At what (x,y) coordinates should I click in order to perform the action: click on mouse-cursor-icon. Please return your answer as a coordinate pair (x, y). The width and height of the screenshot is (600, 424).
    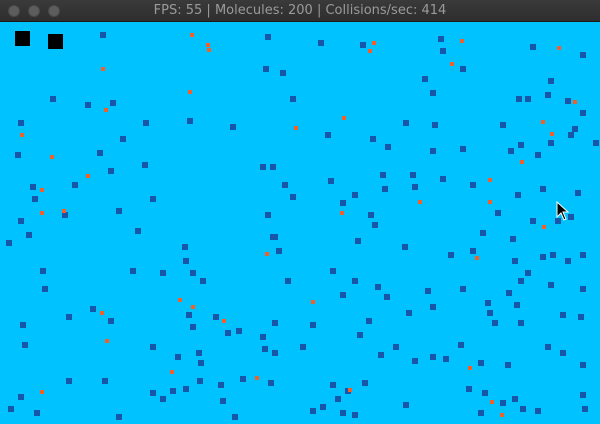
    Looking at the image, I should click on (563, 211).